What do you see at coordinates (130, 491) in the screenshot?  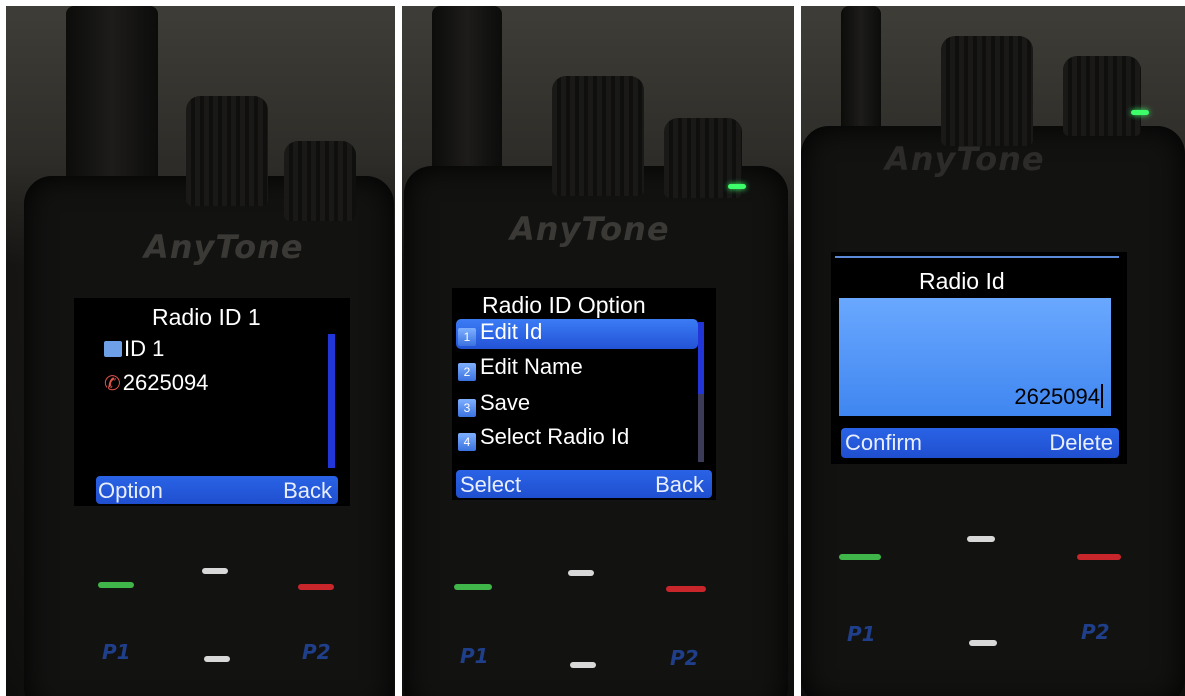 I see `softkey-left: Option` at bounding box center [130, 491].